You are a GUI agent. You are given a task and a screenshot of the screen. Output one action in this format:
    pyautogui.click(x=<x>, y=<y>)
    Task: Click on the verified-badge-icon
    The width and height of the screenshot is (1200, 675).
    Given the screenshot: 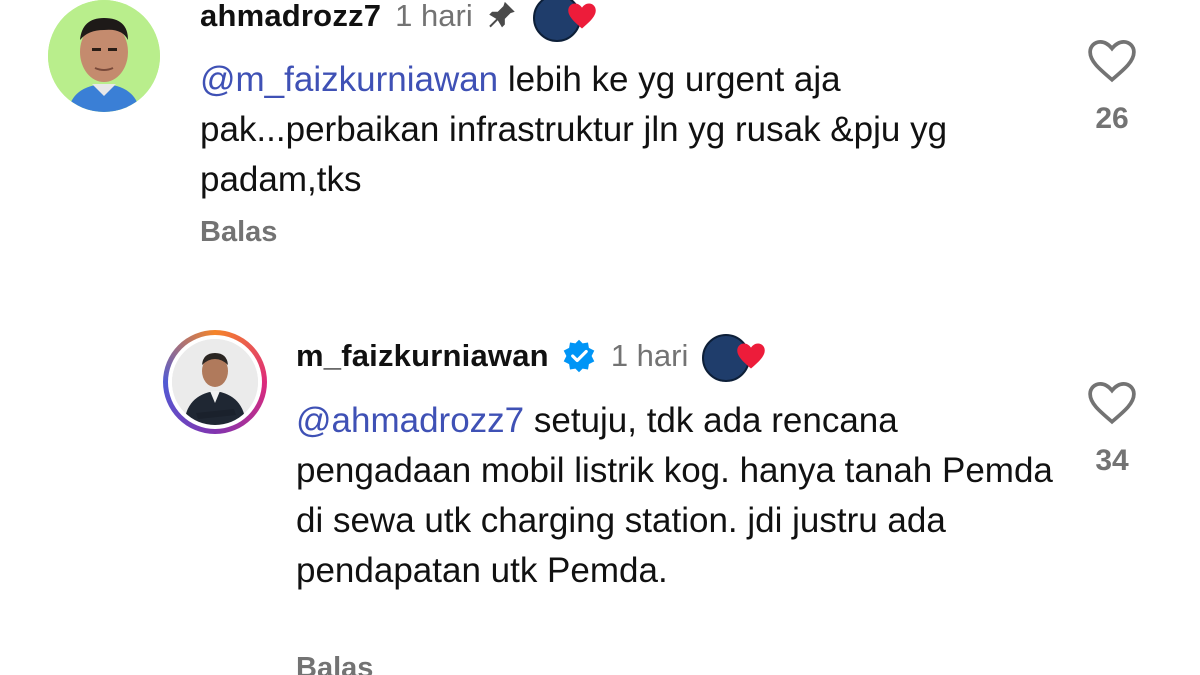 What is the action you would take?
    pyautogui.click(x=579, y=356)
    